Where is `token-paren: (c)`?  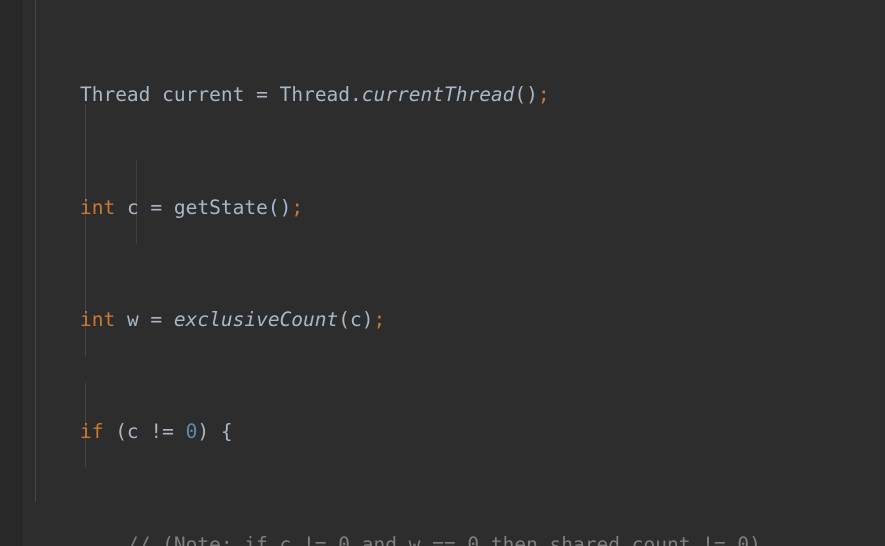
token-paren: (c) is located at coordinates (356, 320).